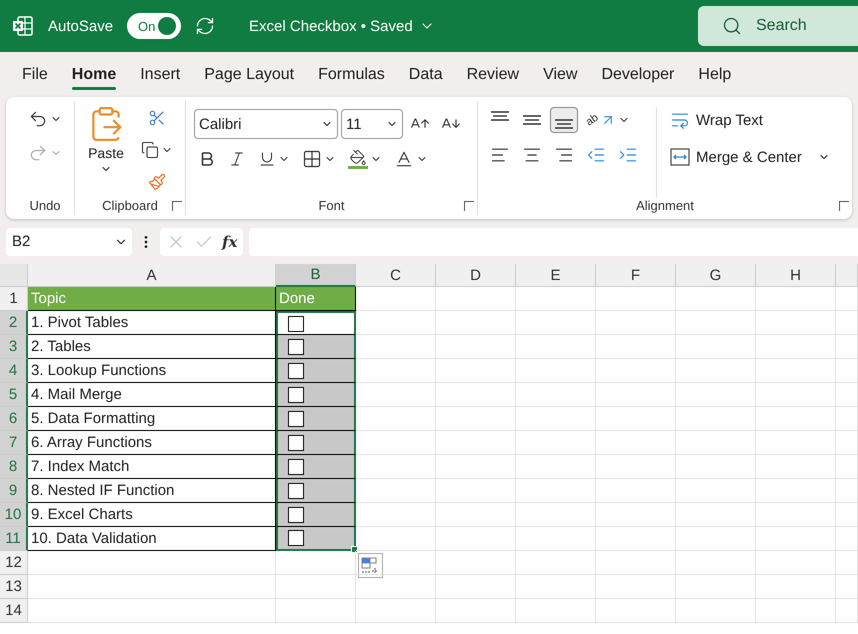 Image resolution: width=858 pixels, height=634 pixels. What do you see at coordinates (14, 467) in the screenshot?
I see `row-header: 8` at bounding box center [14, 467].